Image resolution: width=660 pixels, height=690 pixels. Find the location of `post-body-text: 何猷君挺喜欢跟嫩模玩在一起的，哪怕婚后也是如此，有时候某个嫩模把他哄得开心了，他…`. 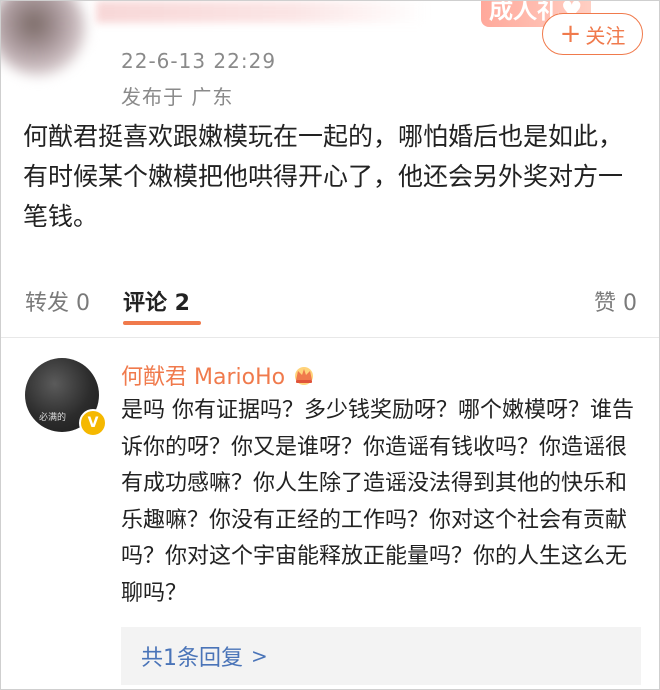

post-body-text: 何猷君挺喜欢跟嫩模玩在一起的，哪怕婚后也是如此，有时候某个嫩模把他哄得开心了，他… is located at coordinates (323, 176).